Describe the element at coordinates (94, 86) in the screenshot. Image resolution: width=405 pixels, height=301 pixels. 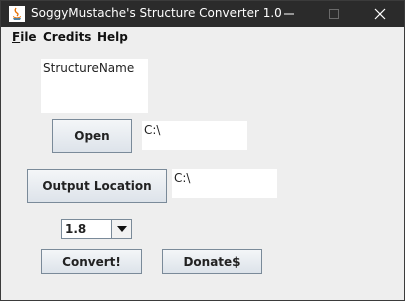
I see `structure-name-field: StructureName` at that location.